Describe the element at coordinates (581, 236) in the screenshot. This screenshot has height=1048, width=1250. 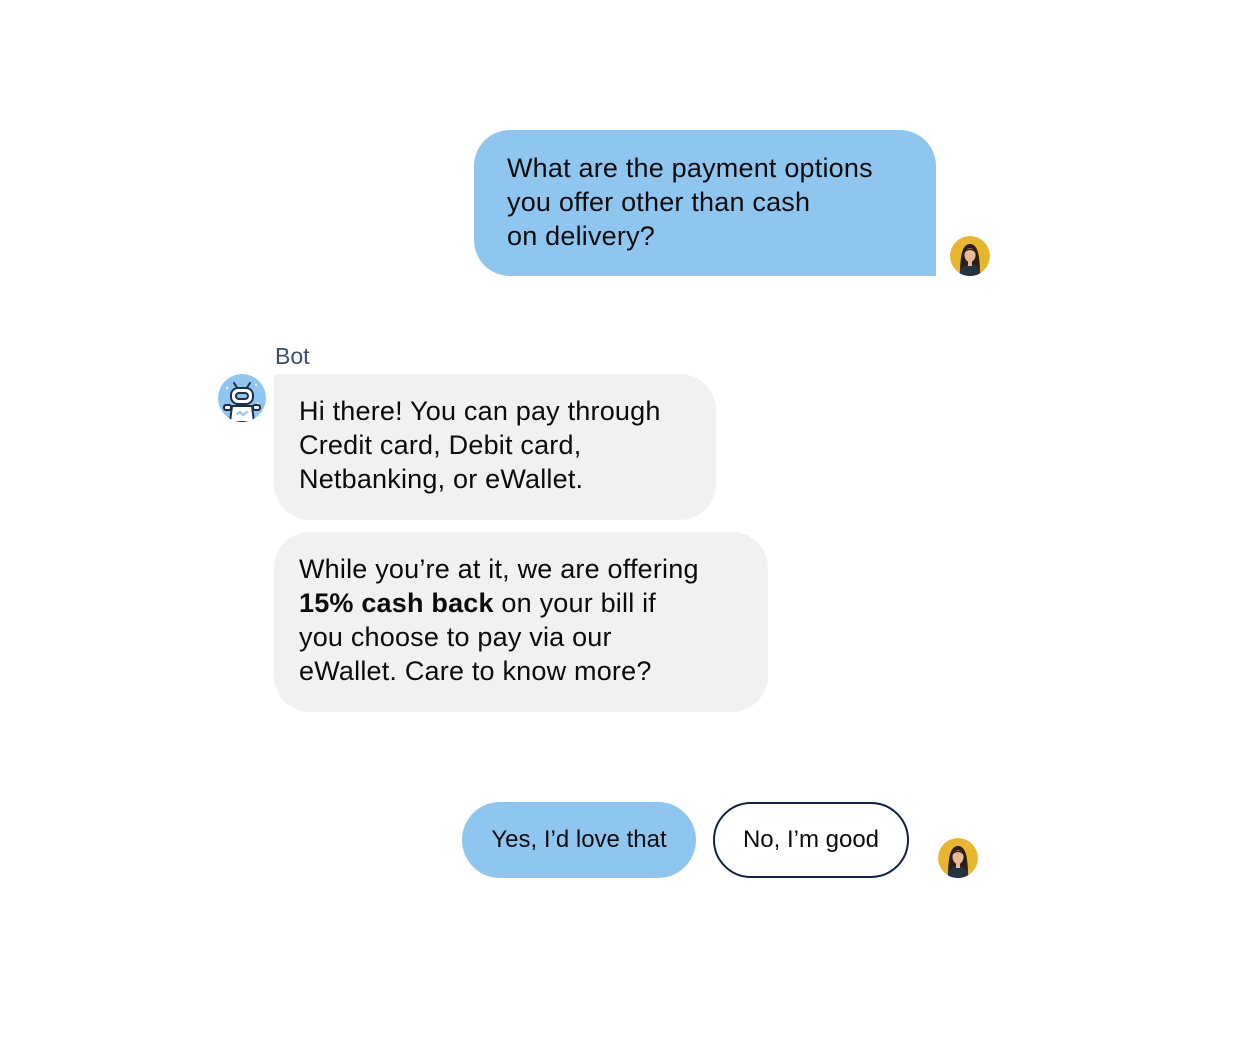
I see `message-text-line: on delivery?` at that location.